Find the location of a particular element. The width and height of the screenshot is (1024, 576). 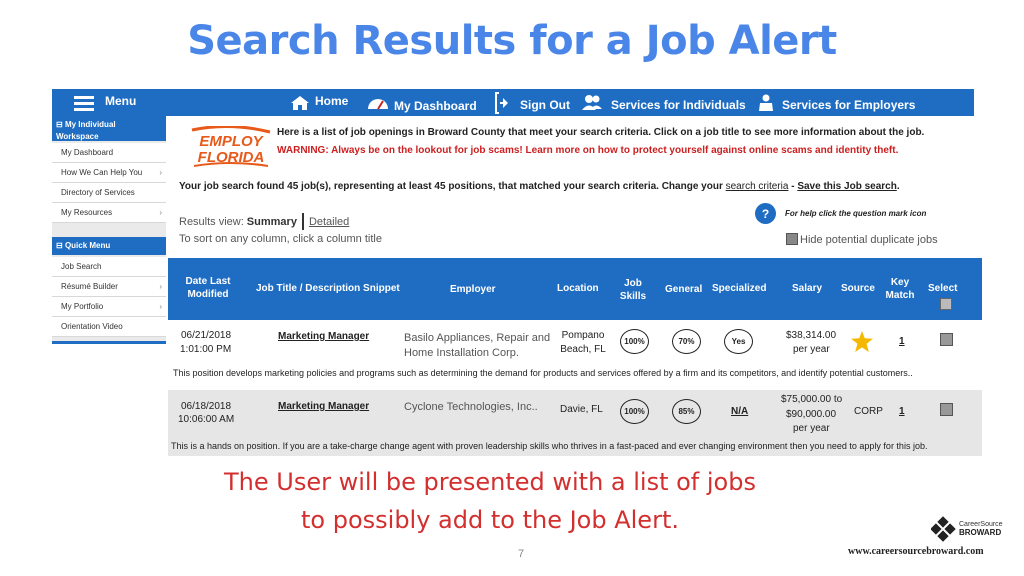

sidebar-item-orientation-video: Orientation Video is located at coordinates (109, 327).